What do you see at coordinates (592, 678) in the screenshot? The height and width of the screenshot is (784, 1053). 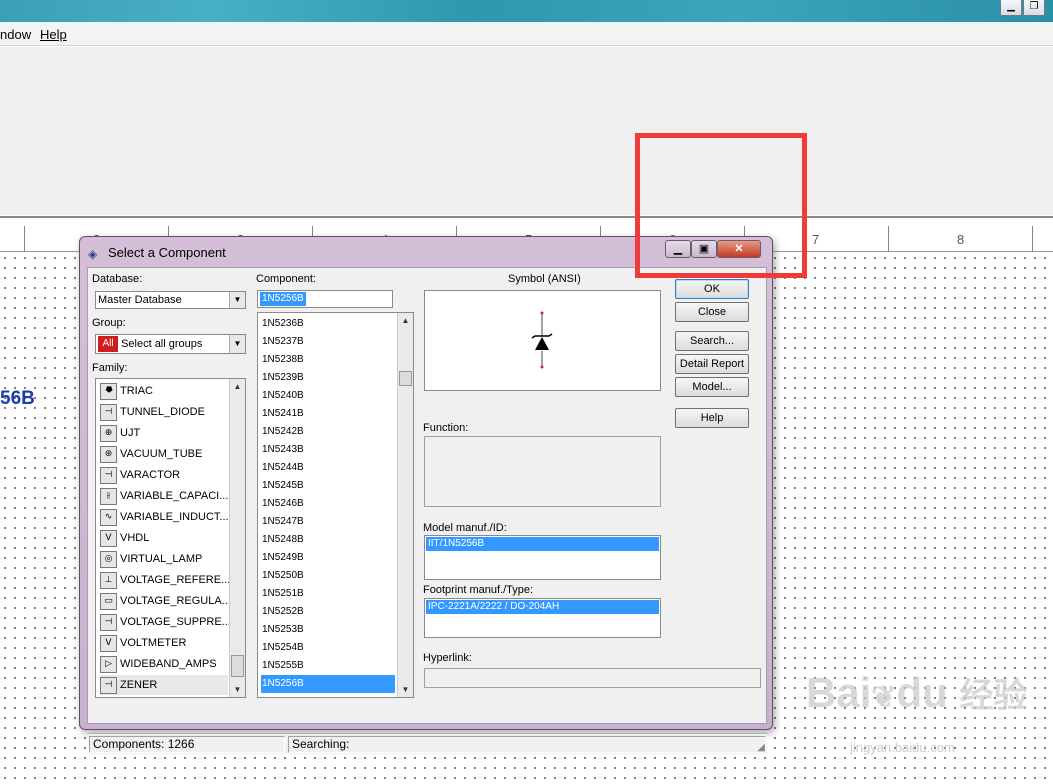 I see `hyperlink-field` at bounding box center [592, 678].